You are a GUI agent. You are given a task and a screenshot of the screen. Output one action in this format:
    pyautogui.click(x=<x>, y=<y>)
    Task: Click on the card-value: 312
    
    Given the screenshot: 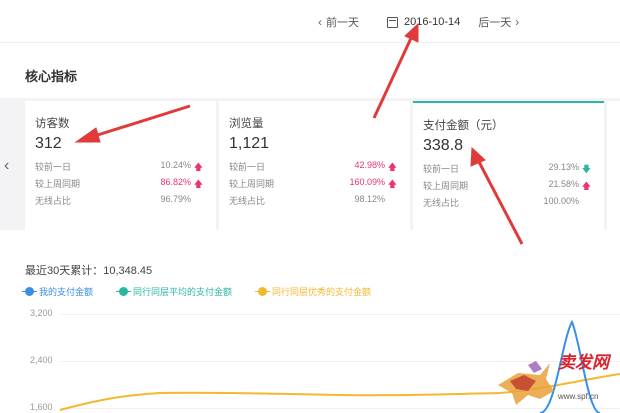 What is the action you would take?
    pyautogui.click(x=48, y=143)
    